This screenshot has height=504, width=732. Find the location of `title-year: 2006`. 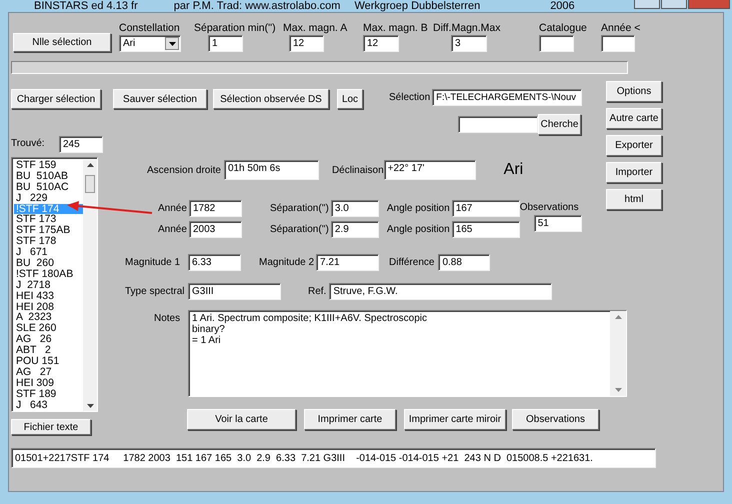

title-year: 2006 is located at coordinates (562, 6).